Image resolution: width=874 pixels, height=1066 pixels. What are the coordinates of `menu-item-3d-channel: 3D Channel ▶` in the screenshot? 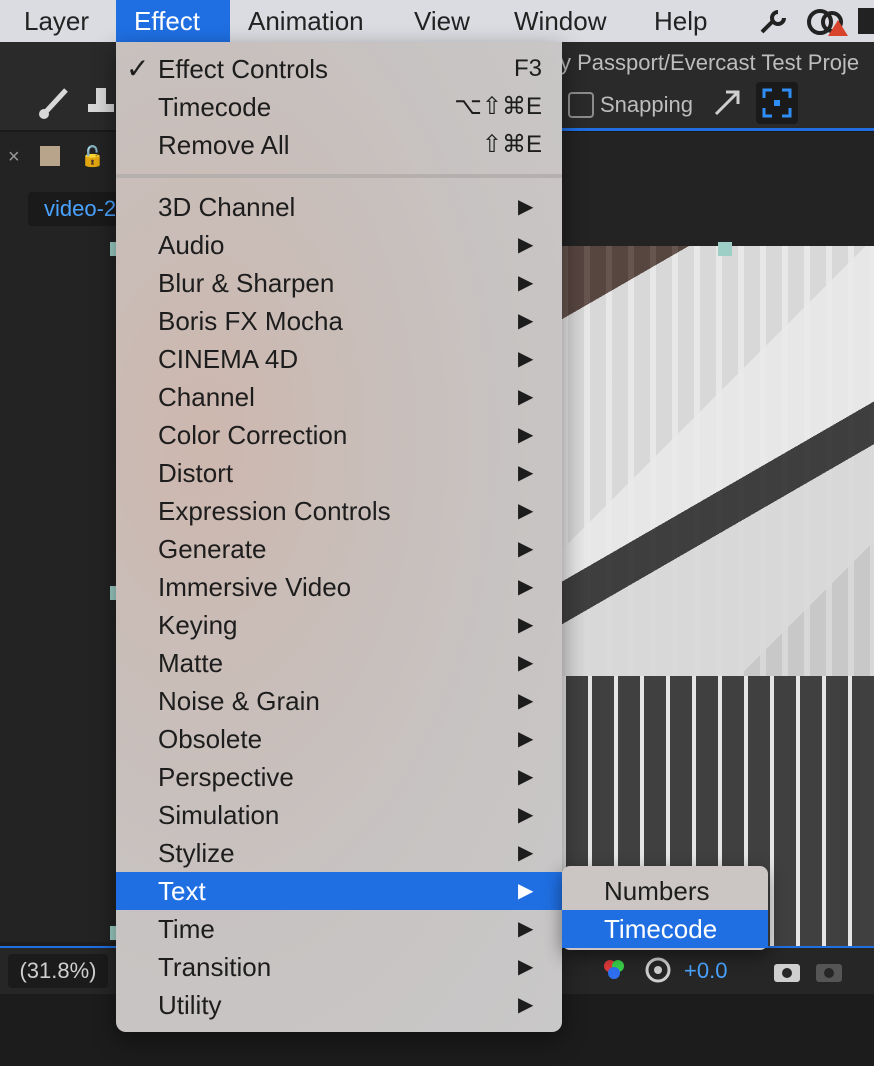 It's located at (339, 207).